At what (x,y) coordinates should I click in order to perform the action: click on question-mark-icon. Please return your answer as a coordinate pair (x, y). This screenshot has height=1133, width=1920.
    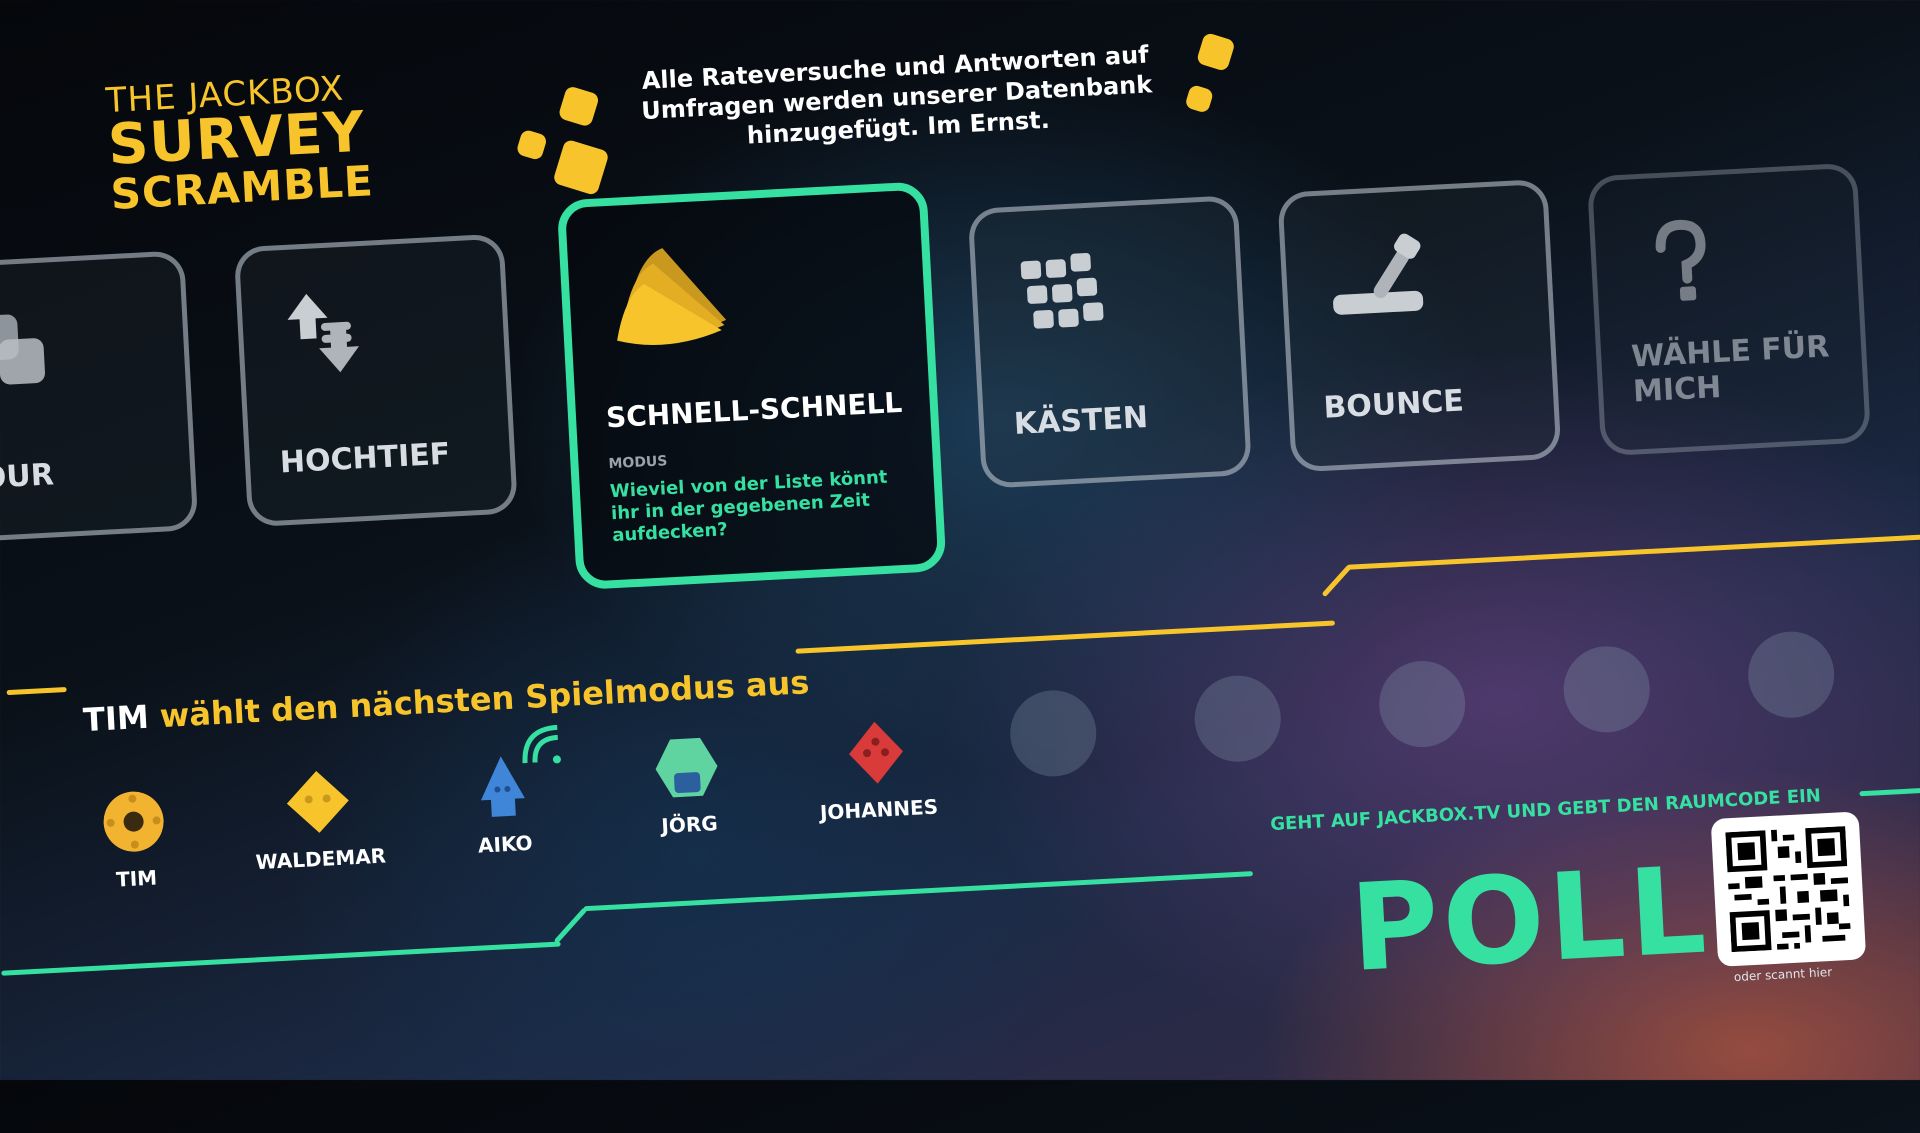
    Looking at the image, I should click on (1680, 260).